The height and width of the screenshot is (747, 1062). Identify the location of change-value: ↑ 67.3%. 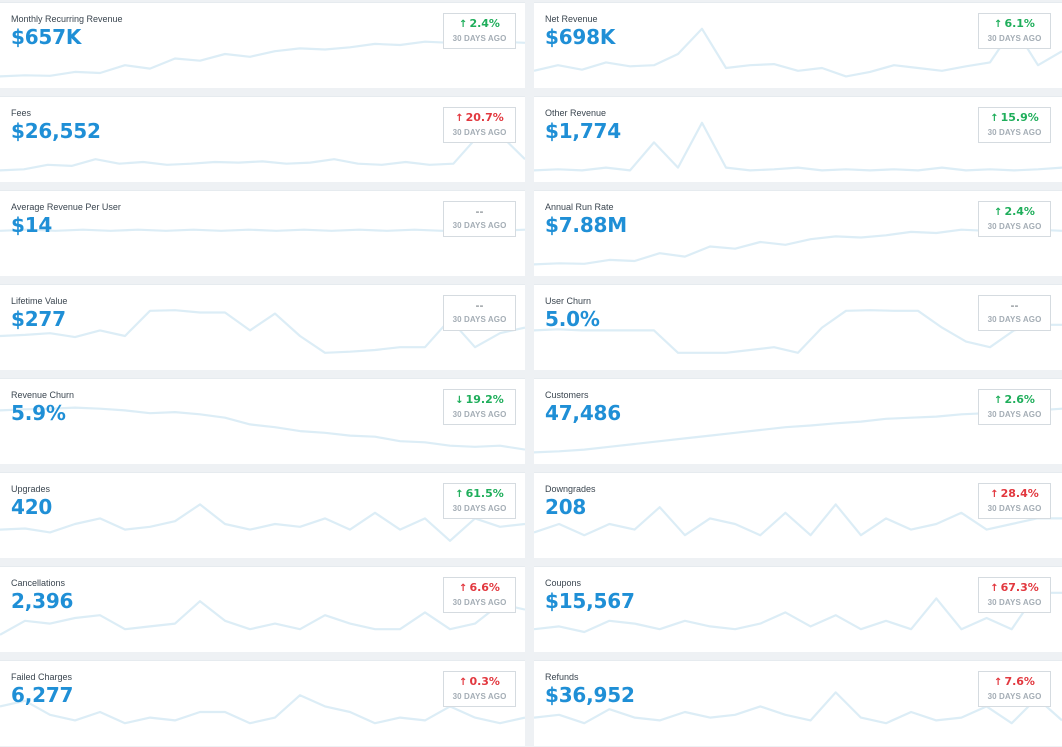
(1014, 588).